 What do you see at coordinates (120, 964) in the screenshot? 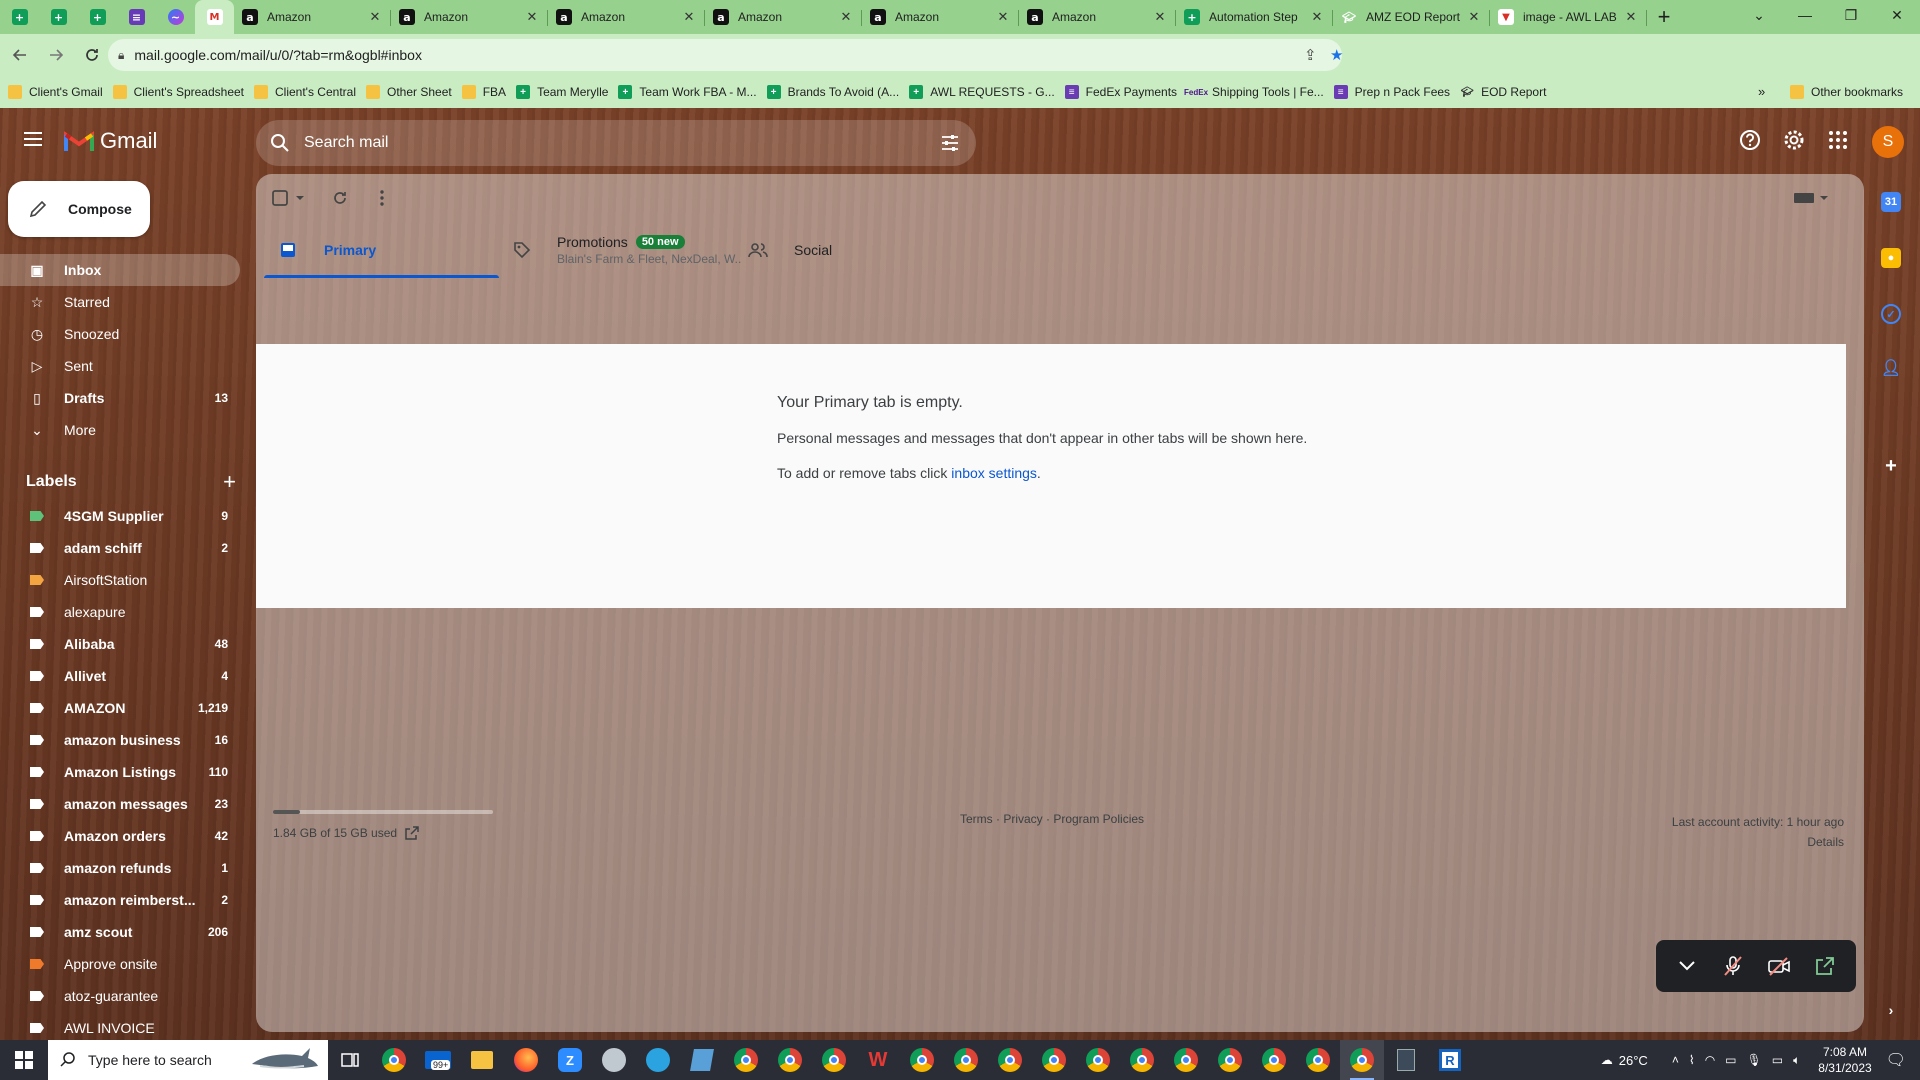
I see `label-item: Approve onsite` at bounding box center [120, 964].